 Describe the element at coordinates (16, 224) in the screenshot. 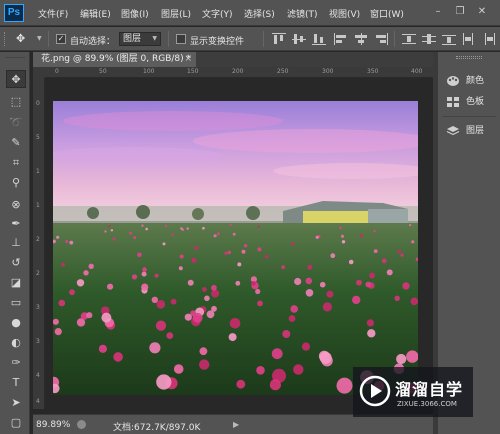

I see `brush-tool-icon: ✒` at that location.